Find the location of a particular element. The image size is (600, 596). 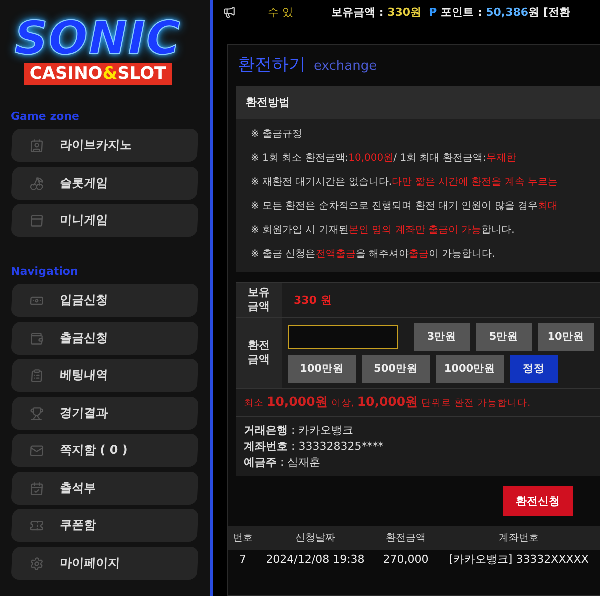

bank-info: 예금주 : 심재훈 is located at coordinates (283, 462).